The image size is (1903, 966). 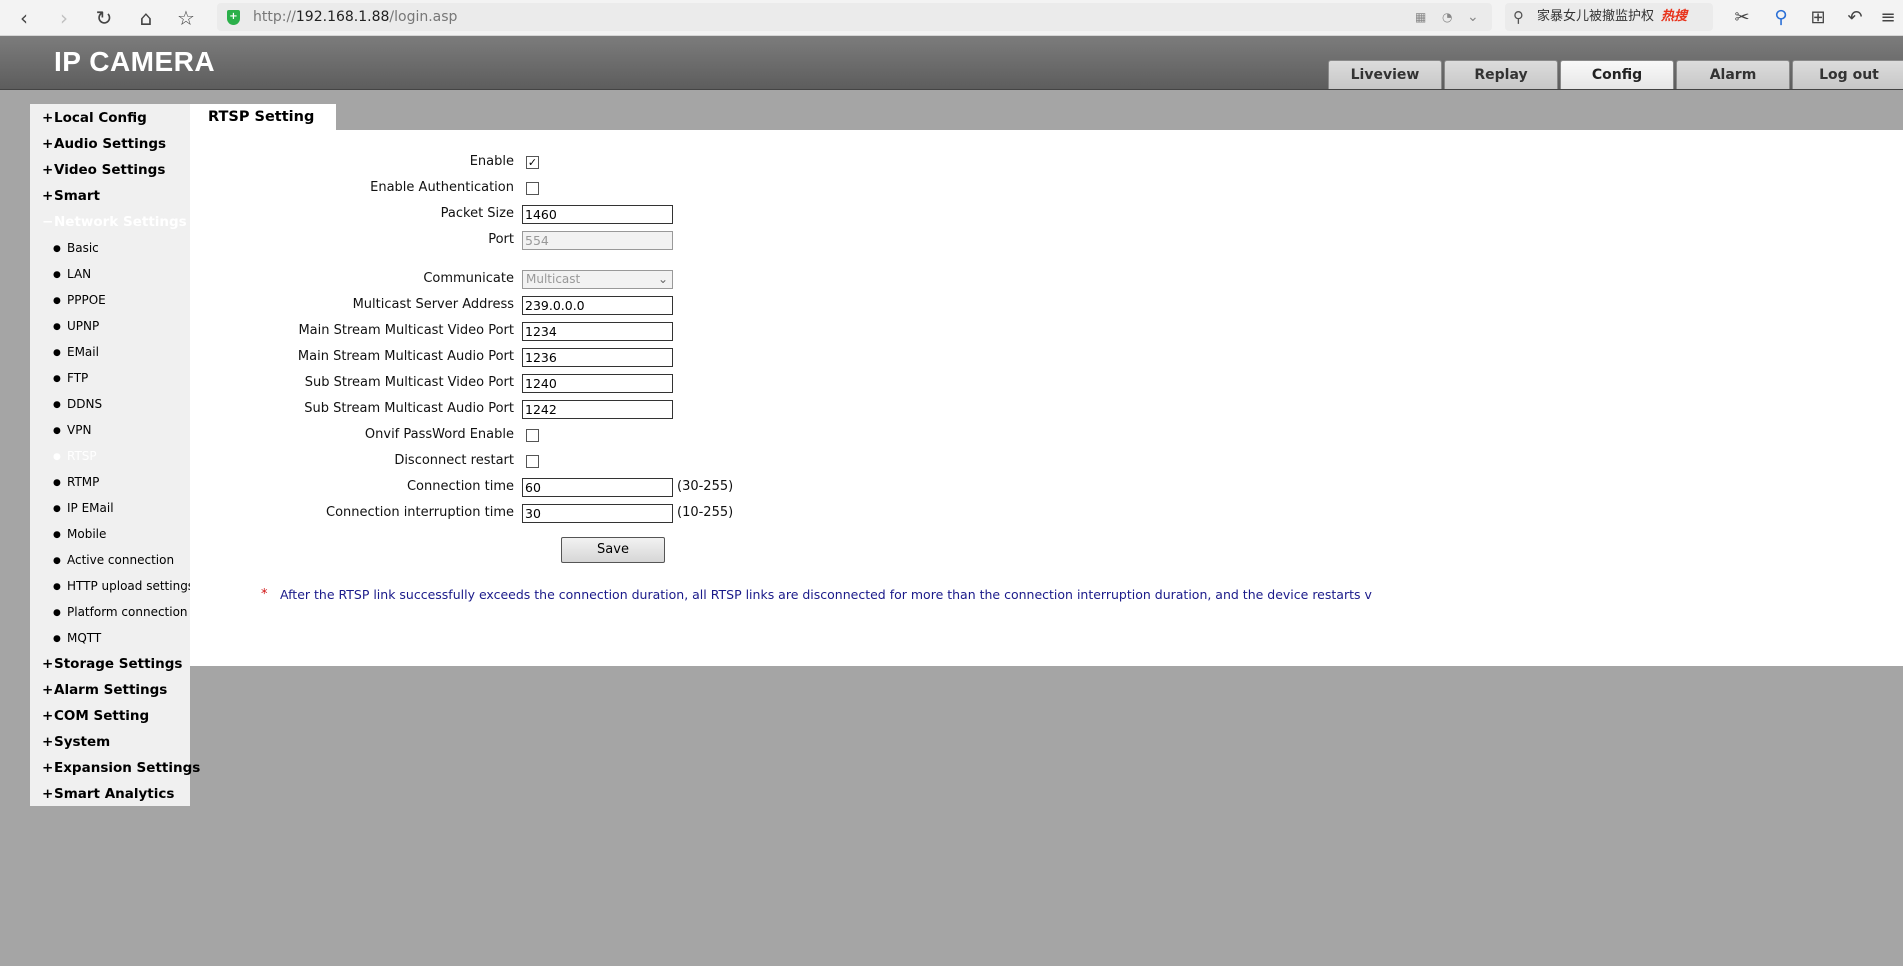 I want to click on main-audio-label: Main Stream Multicast Audio Port, so click(x=405, y=356).